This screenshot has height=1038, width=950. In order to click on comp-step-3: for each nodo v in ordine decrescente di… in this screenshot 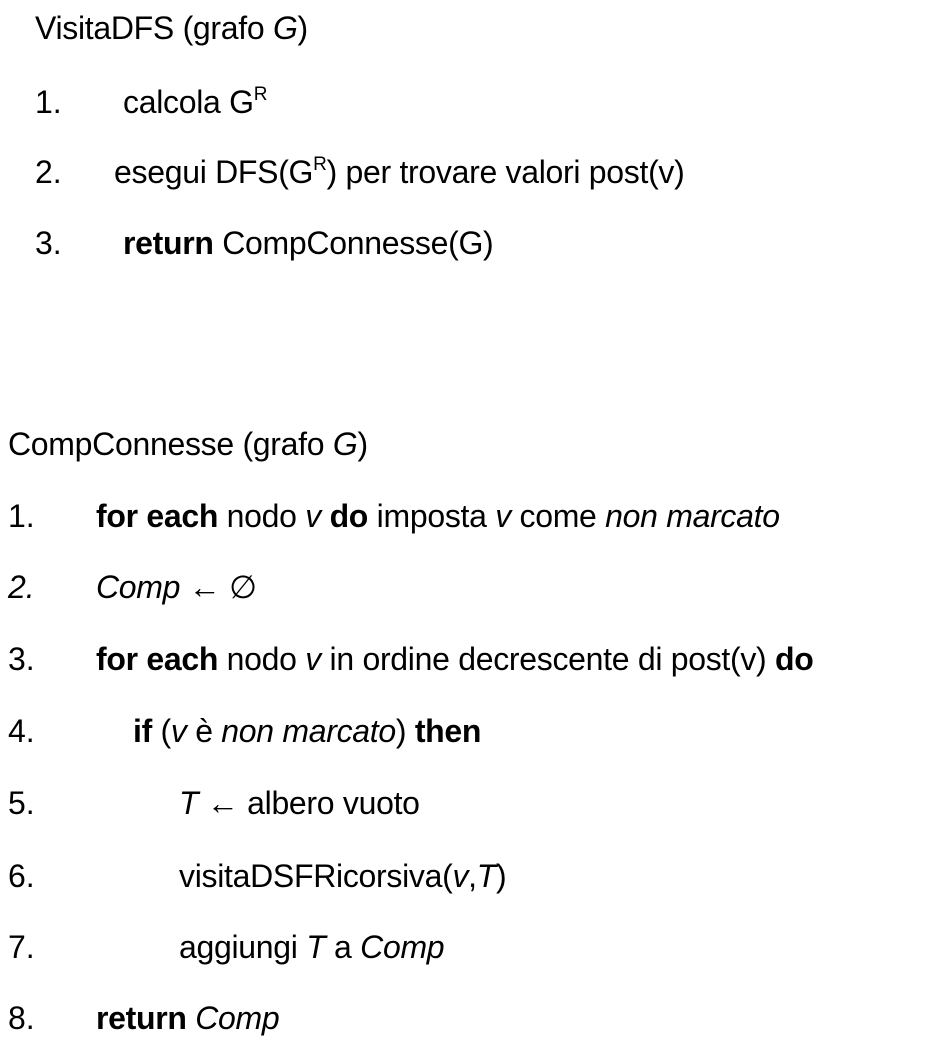, I will do `click(455, 659)`.